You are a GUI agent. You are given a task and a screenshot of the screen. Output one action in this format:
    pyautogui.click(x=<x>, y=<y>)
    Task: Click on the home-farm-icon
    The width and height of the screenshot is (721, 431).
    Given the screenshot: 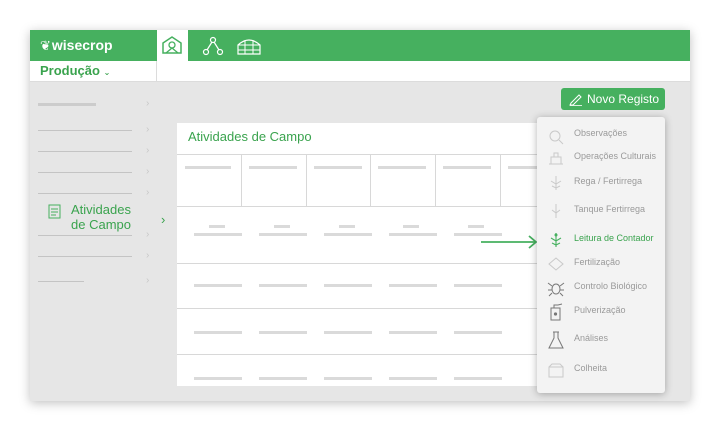 What is the action you would take?
    pyautogui.click(x=172, y=45)
    